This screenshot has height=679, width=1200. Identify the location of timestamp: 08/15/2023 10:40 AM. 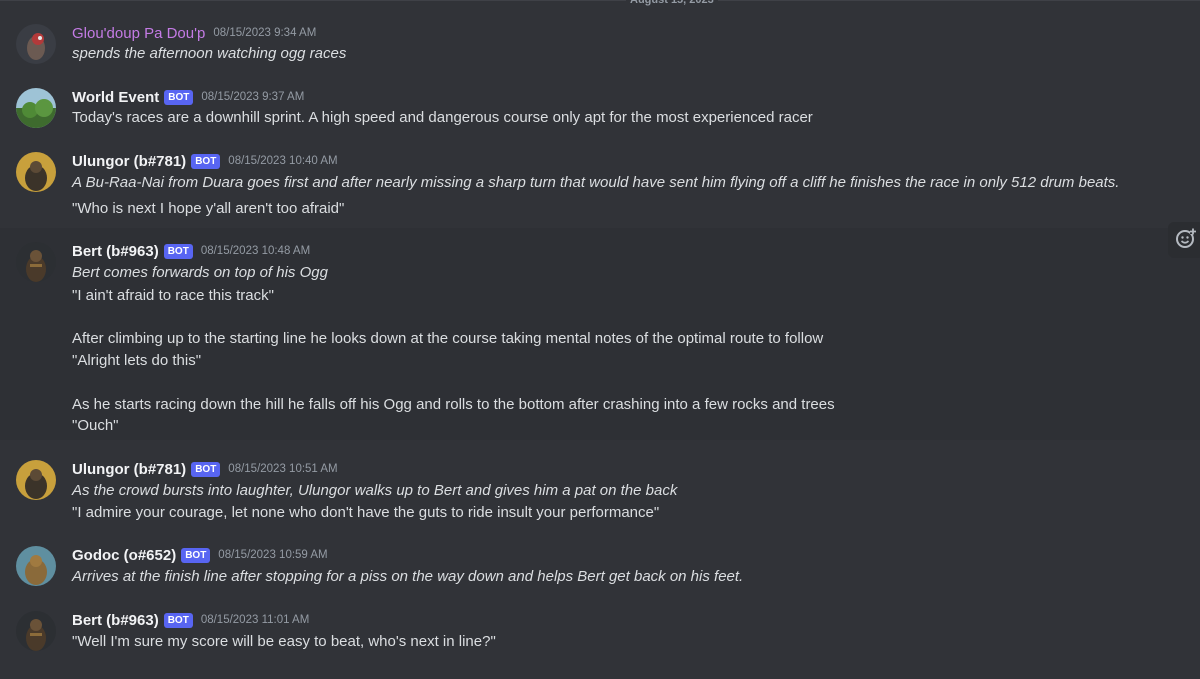
(282, 161).